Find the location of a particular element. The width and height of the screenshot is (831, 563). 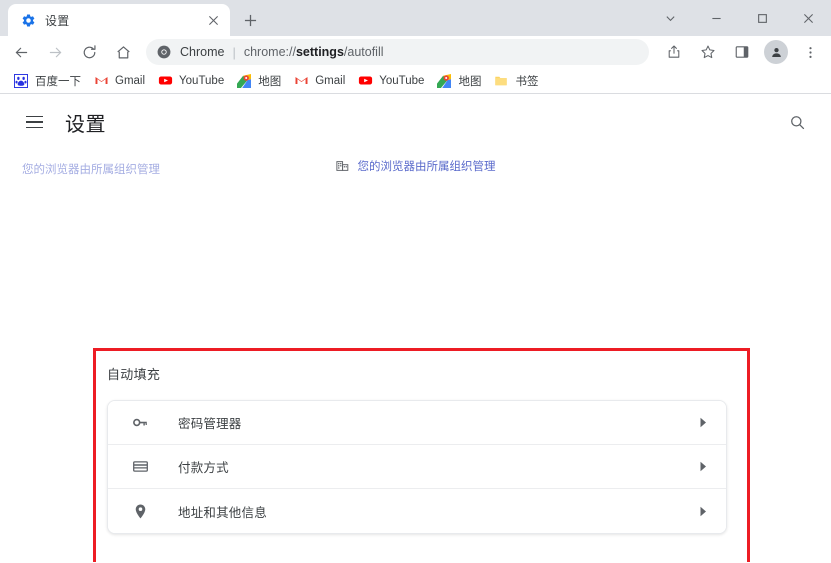

chrome-logo-icon is located at coordinates (164, 52).